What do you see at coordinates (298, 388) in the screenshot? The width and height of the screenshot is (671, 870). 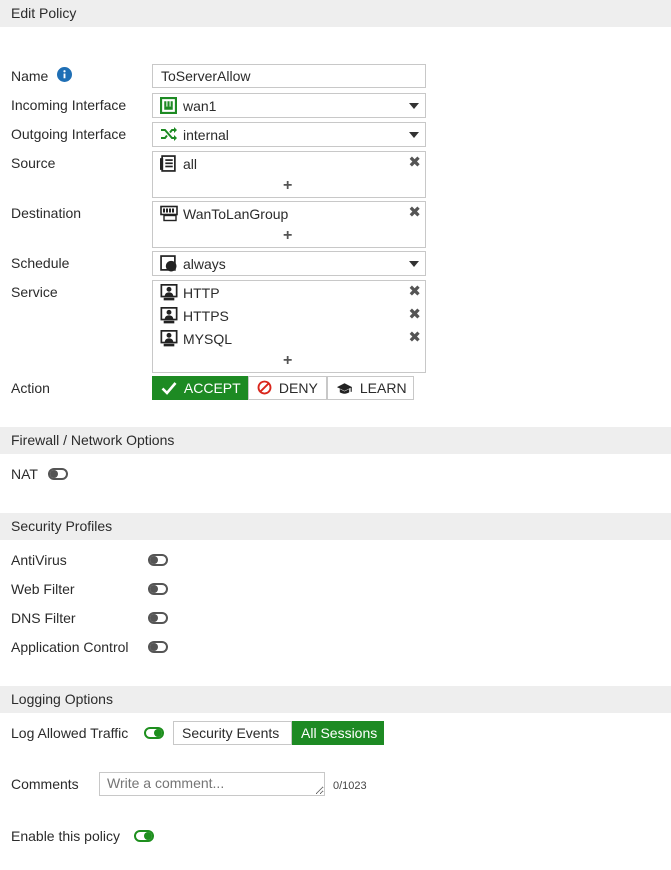 I see `deny-label: DENY` at bounding box center [298, 388].